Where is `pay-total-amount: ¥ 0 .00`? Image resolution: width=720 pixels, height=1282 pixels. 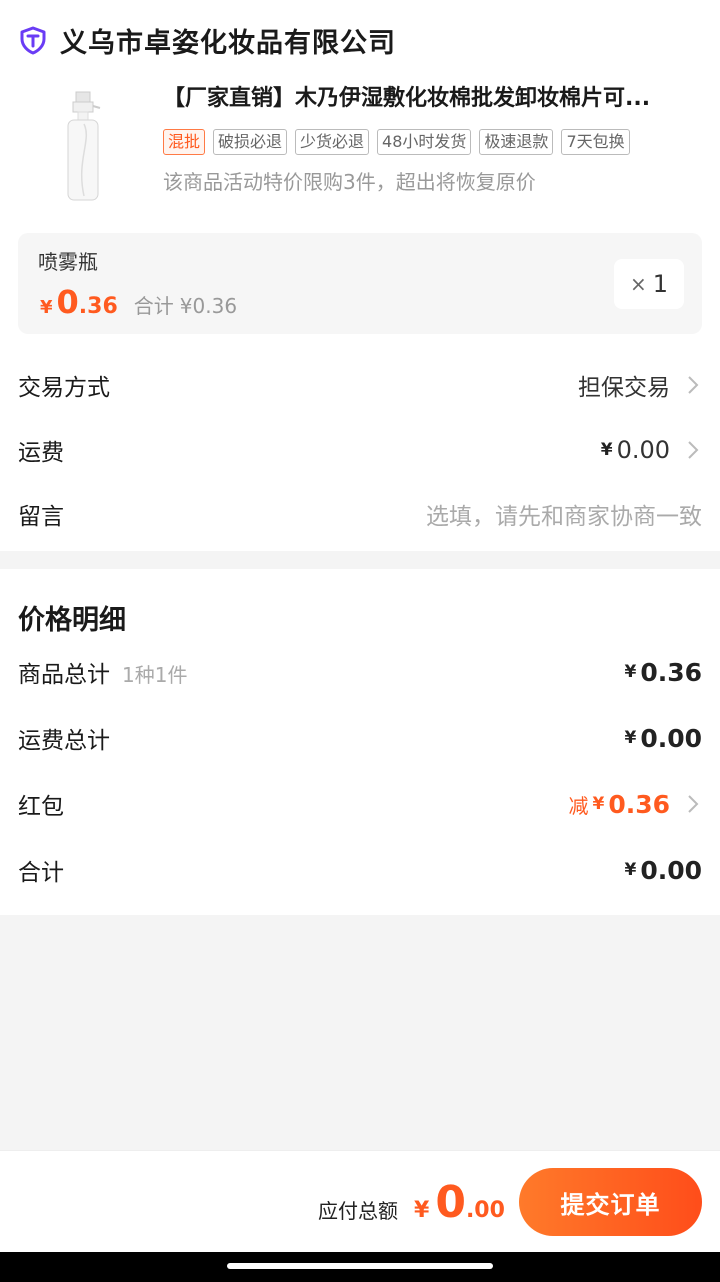 pay-total-amount: ¥ 0 .00 is located at coordinates (459, 1202).